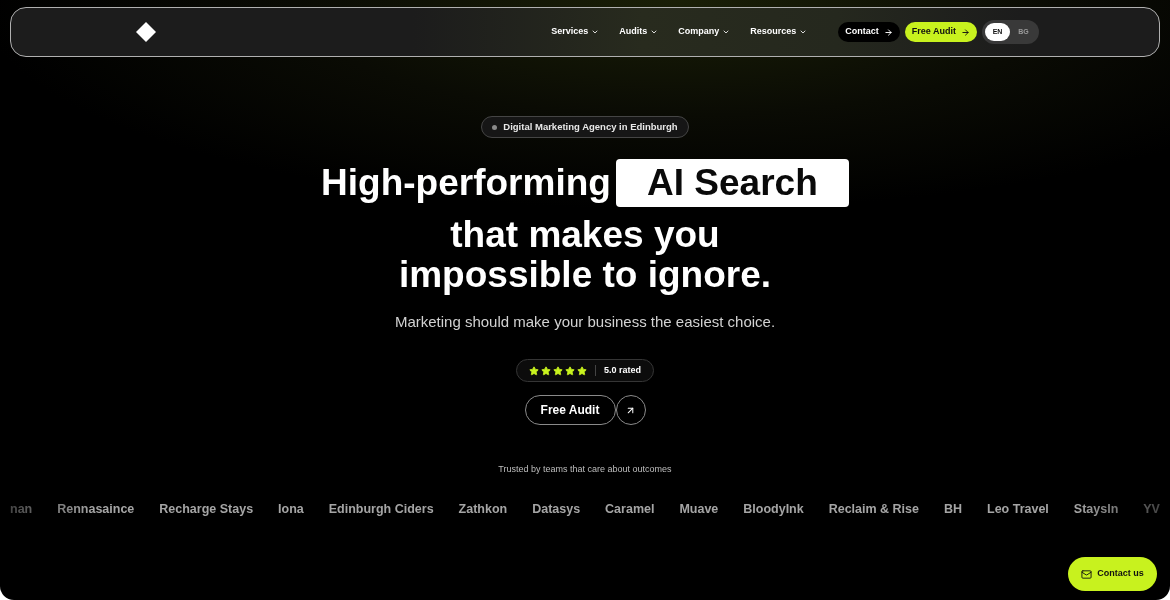 This screenshot has height=600, width=1170. I want to click on client-logo-text: BloodyInk, so click(773, 509).